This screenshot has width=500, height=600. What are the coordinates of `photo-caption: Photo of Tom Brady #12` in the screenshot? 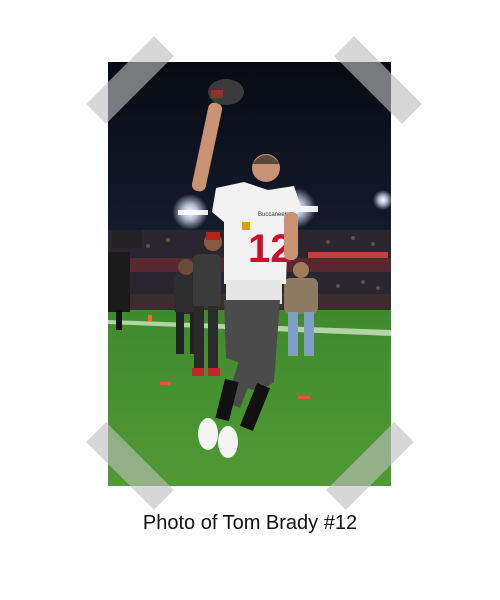 It's located at (250, 523).